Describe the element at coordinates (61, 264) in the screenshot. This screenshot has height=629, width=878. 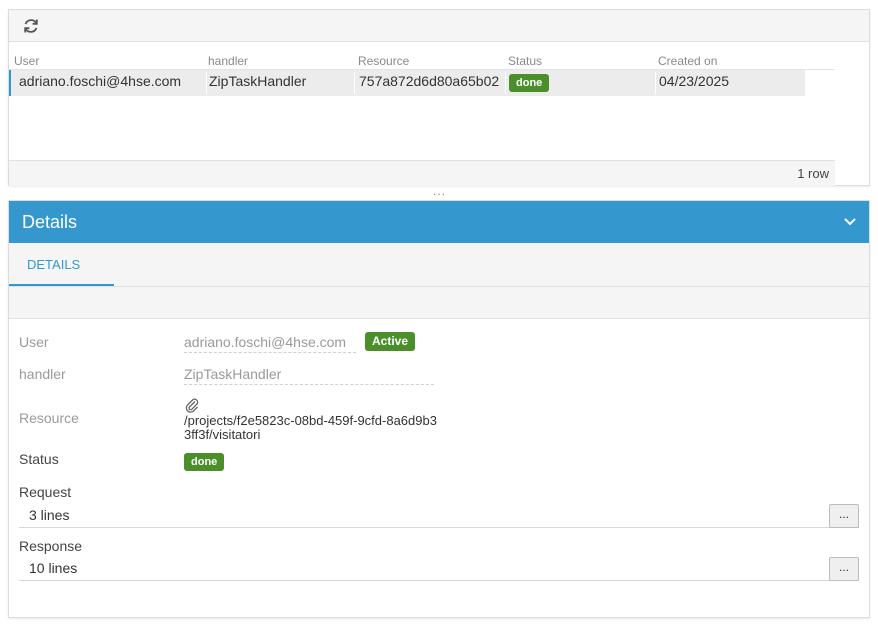
I see `tab-details: DETAILS` at that location.